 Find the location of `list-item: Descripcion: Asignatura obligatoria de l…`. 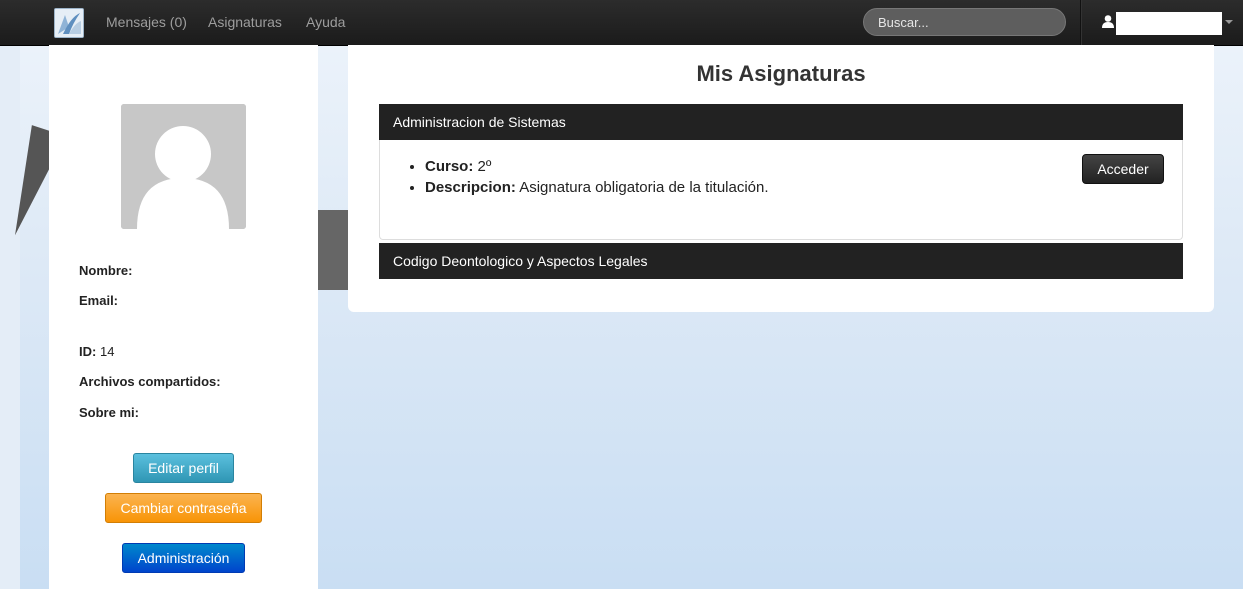

list-item: Descripcion: Asignatura obligatoria de l… is located at coordinates (597, 187).